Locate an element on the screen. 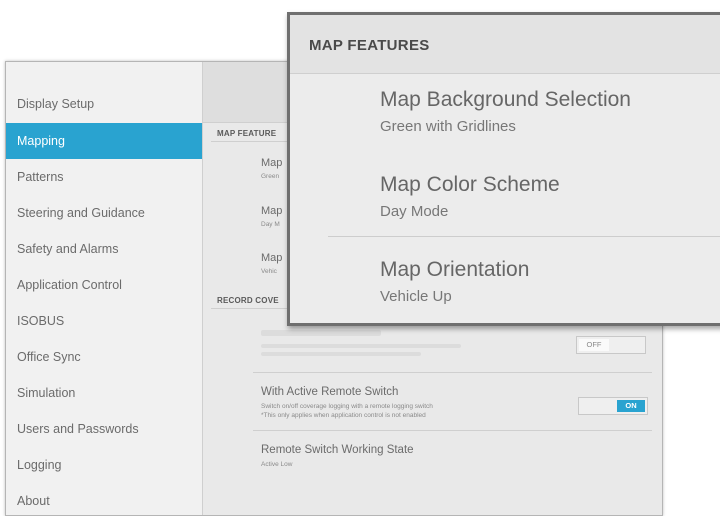  map-background-selection-title: Map Background Selection is located at coordinates (505, 99).